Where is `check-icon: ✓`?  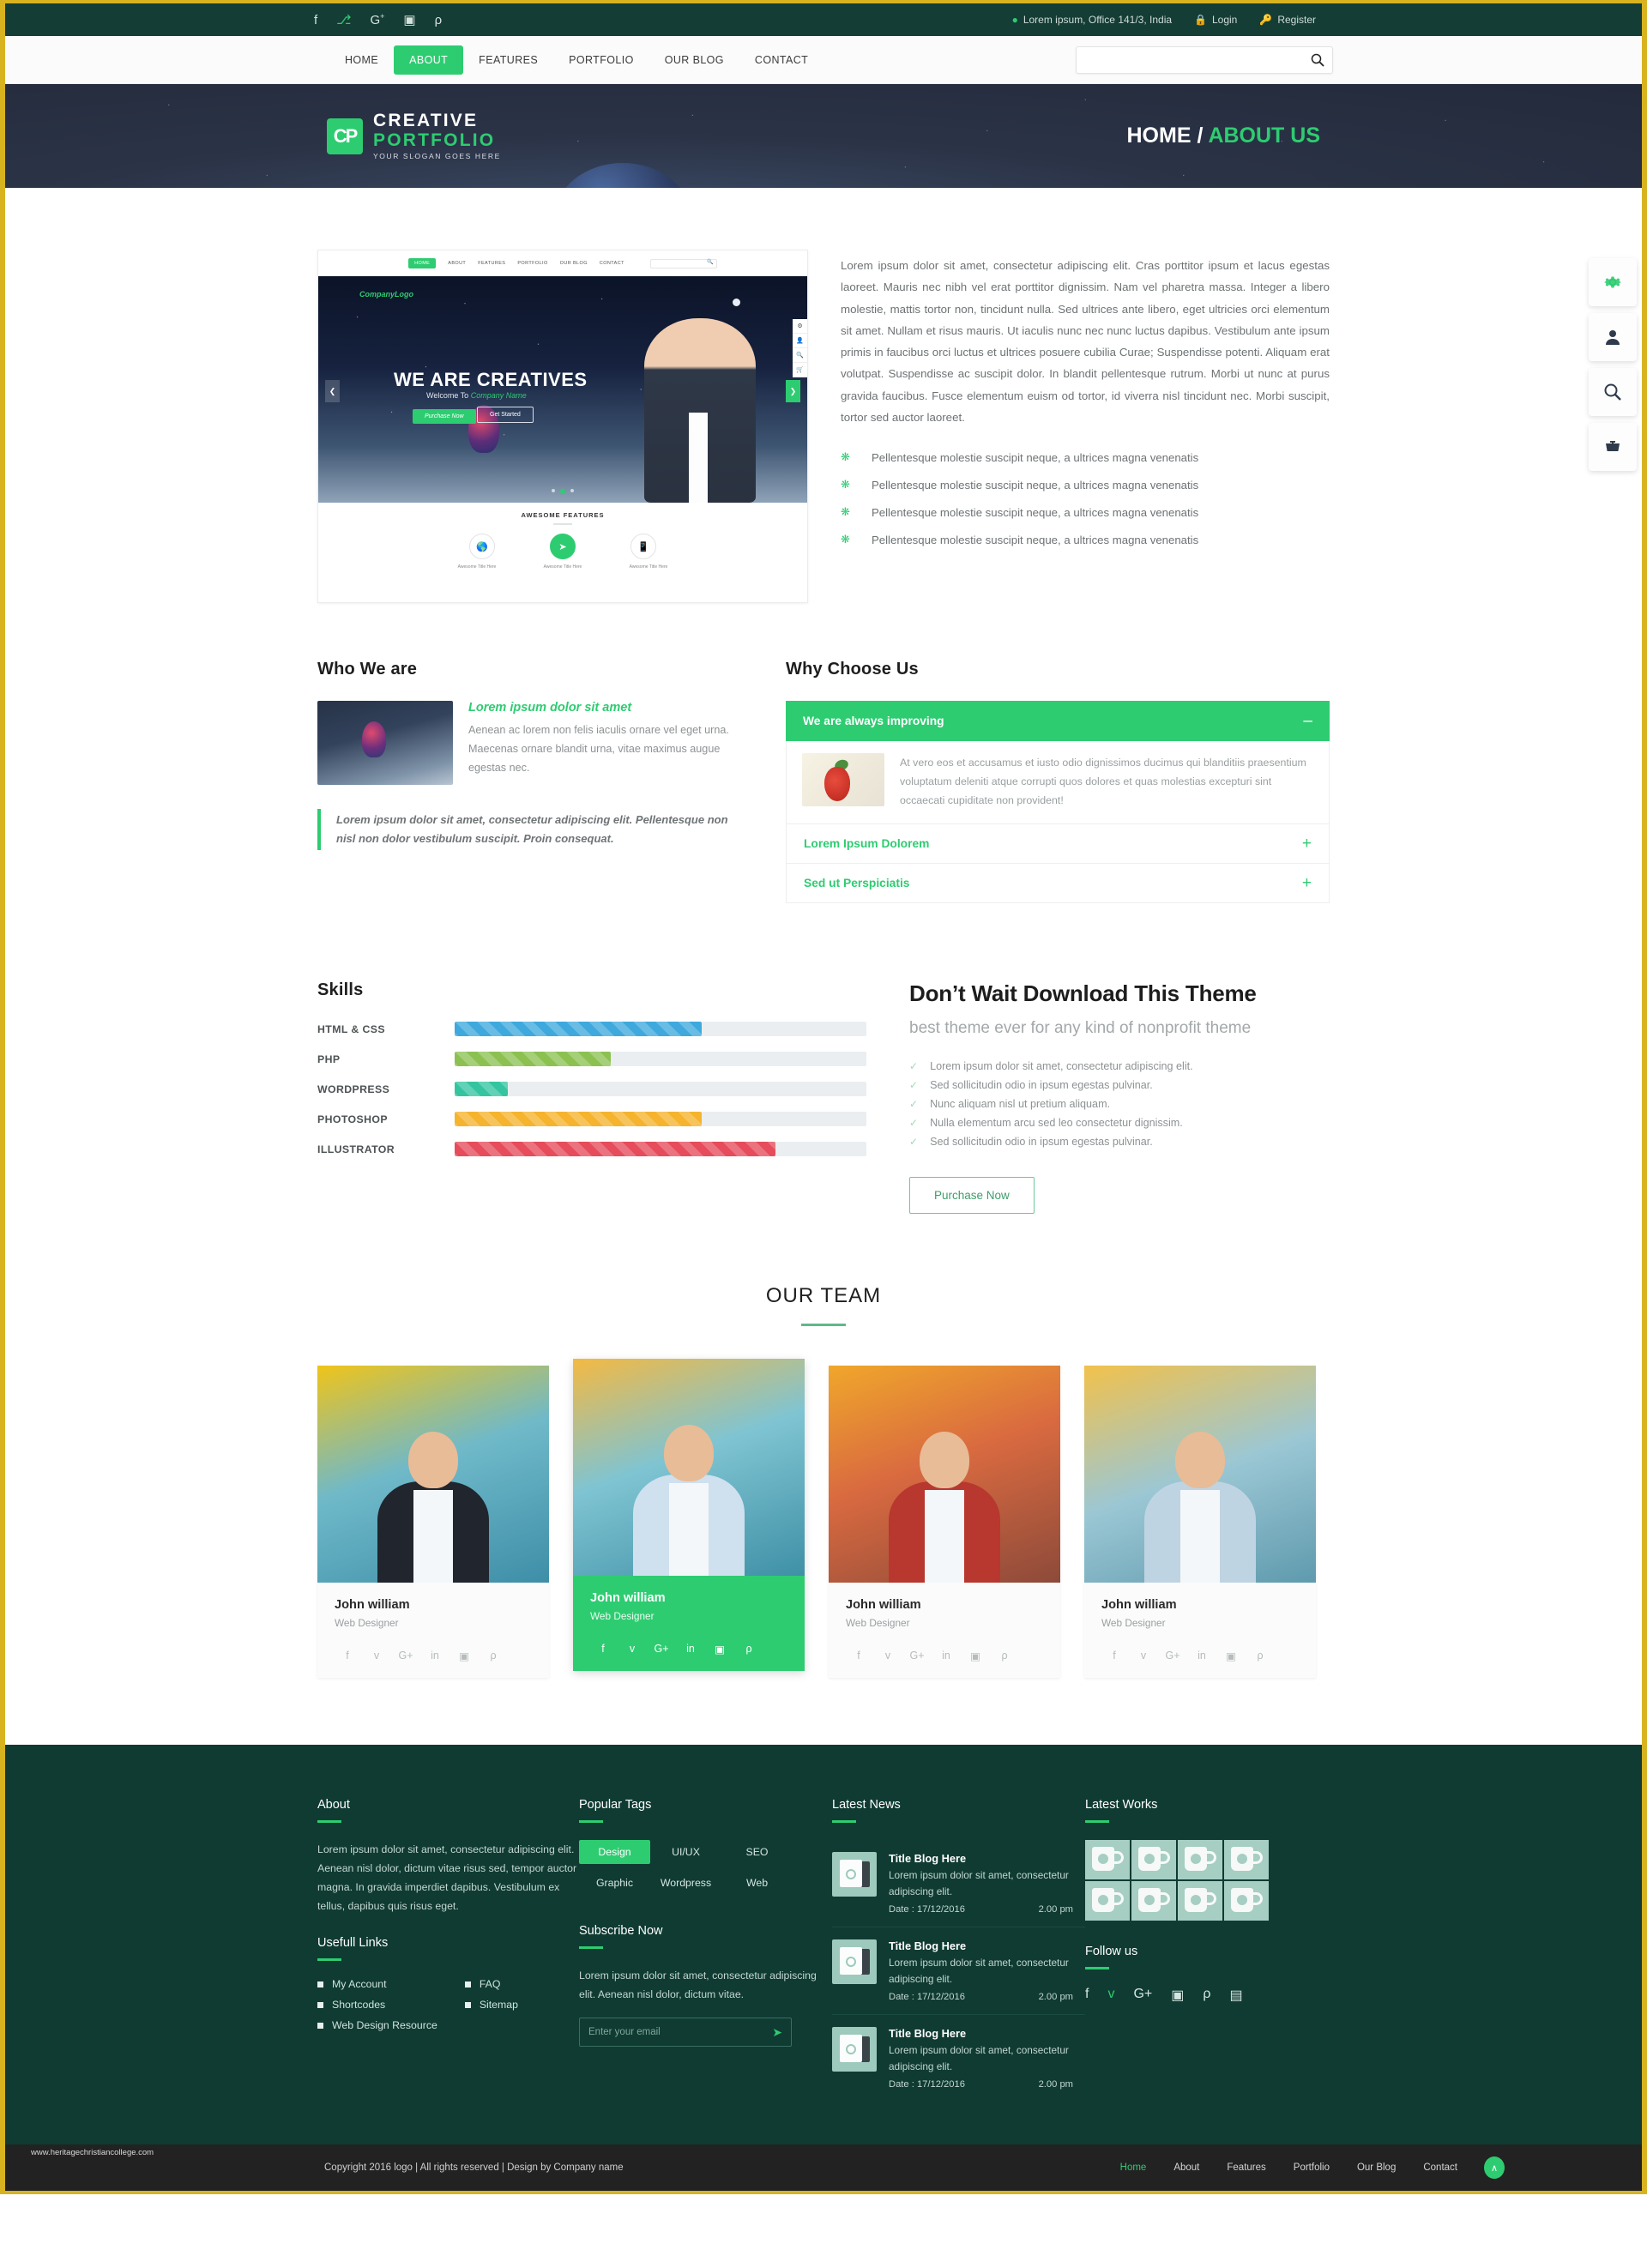 check-icon: ✓ is located at coordinates (914, 1085).